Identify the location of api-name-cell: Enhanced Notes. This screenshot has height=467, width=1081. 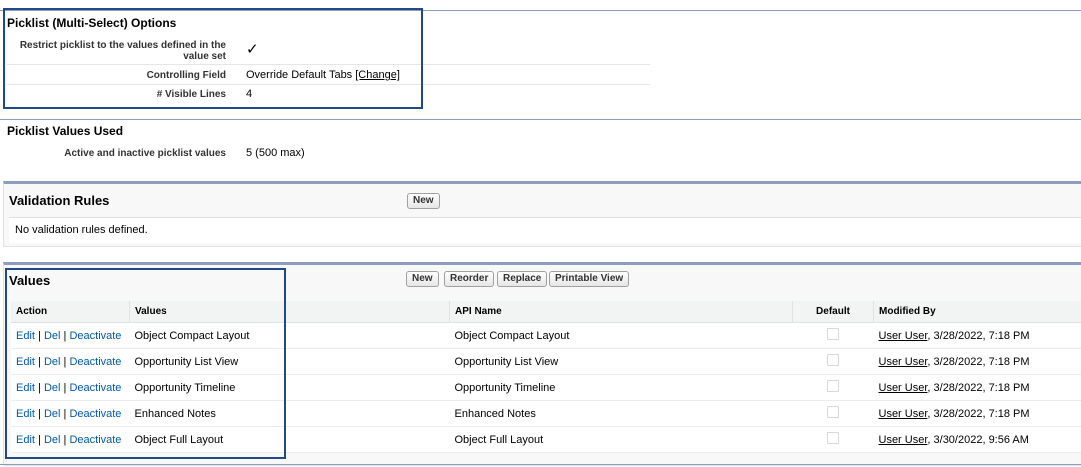
(621, 413).